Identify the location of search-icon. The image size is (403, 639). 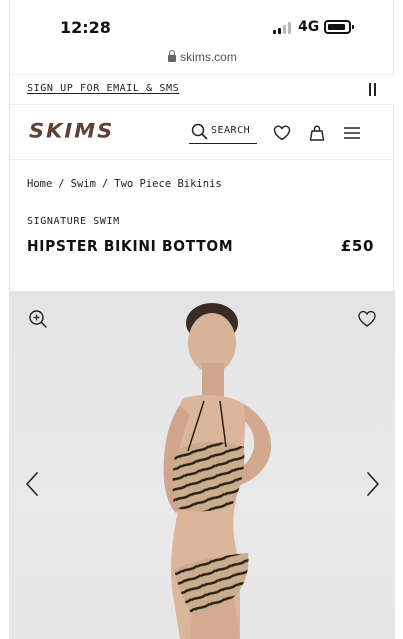
(199, 131).